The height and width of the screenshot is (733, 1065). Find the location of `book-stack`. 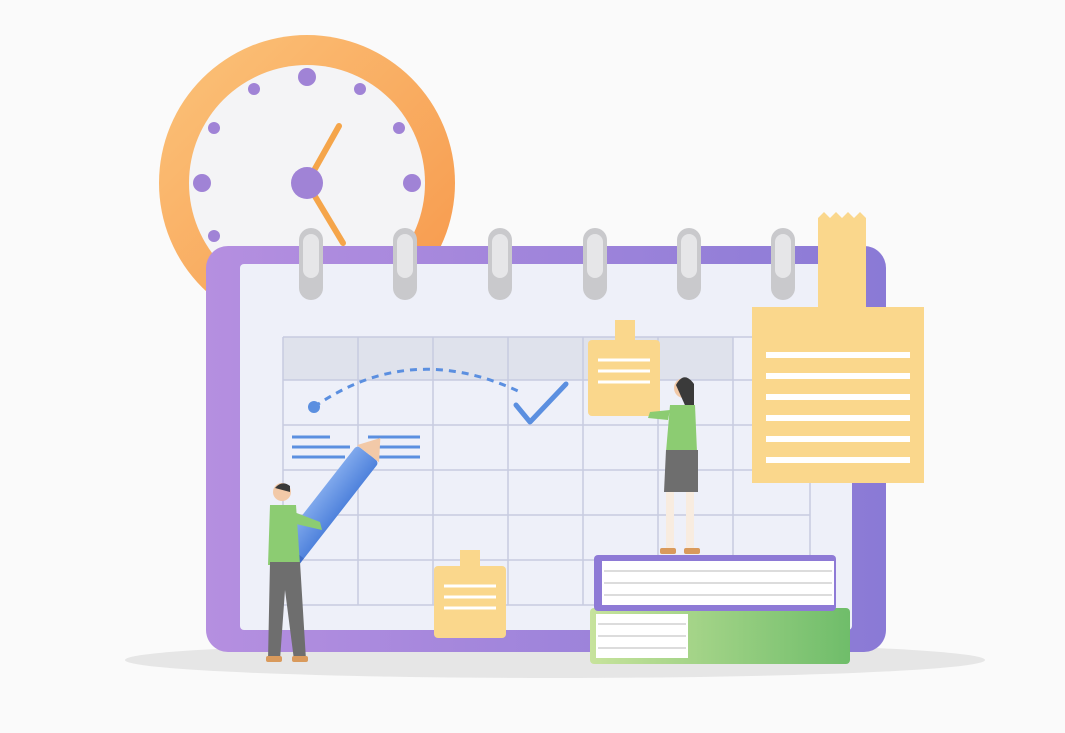

book-stack is located at coordinates (720, 609).